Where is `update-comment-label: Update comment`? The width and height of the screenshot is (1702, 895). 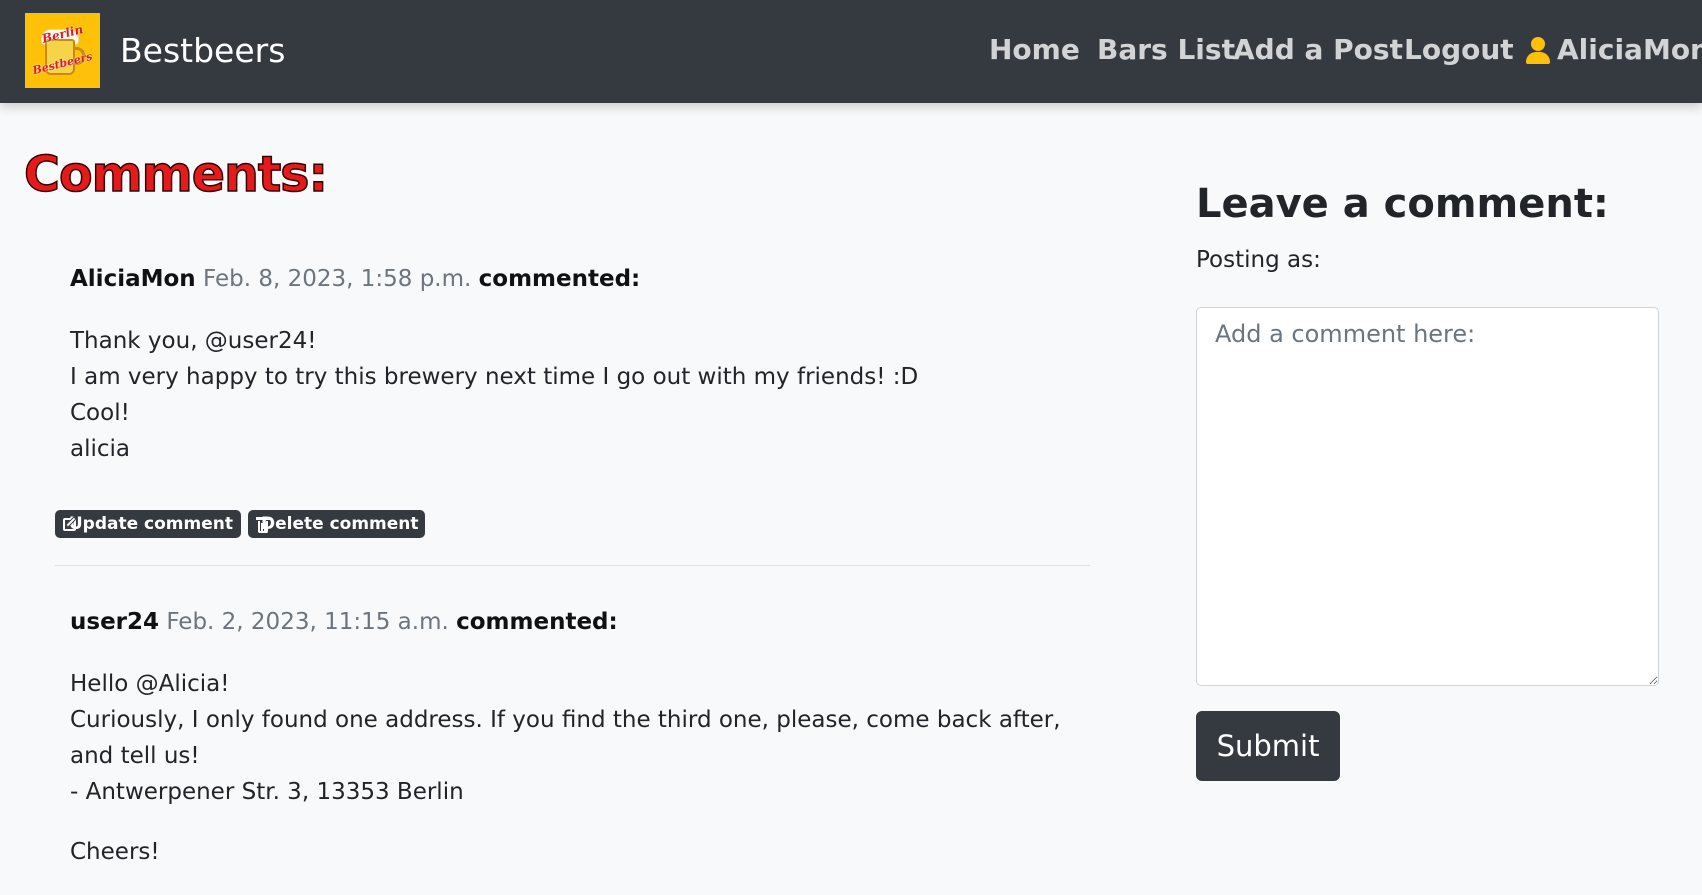
update-comment-label: Update comment is located at coordinates (150, 524).